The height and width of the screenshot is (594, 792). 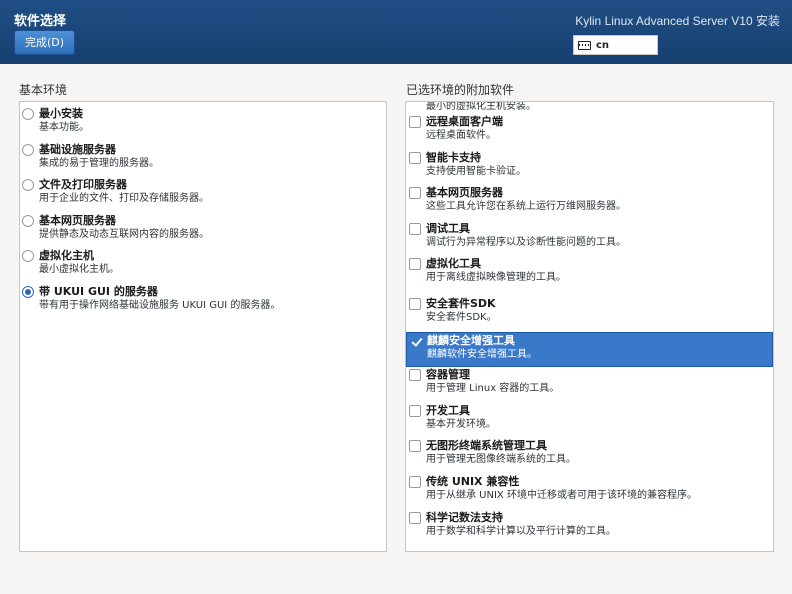 I want to click on env-item-desc: 集成的易于管理的服务器。, so click(x=99, y=163).